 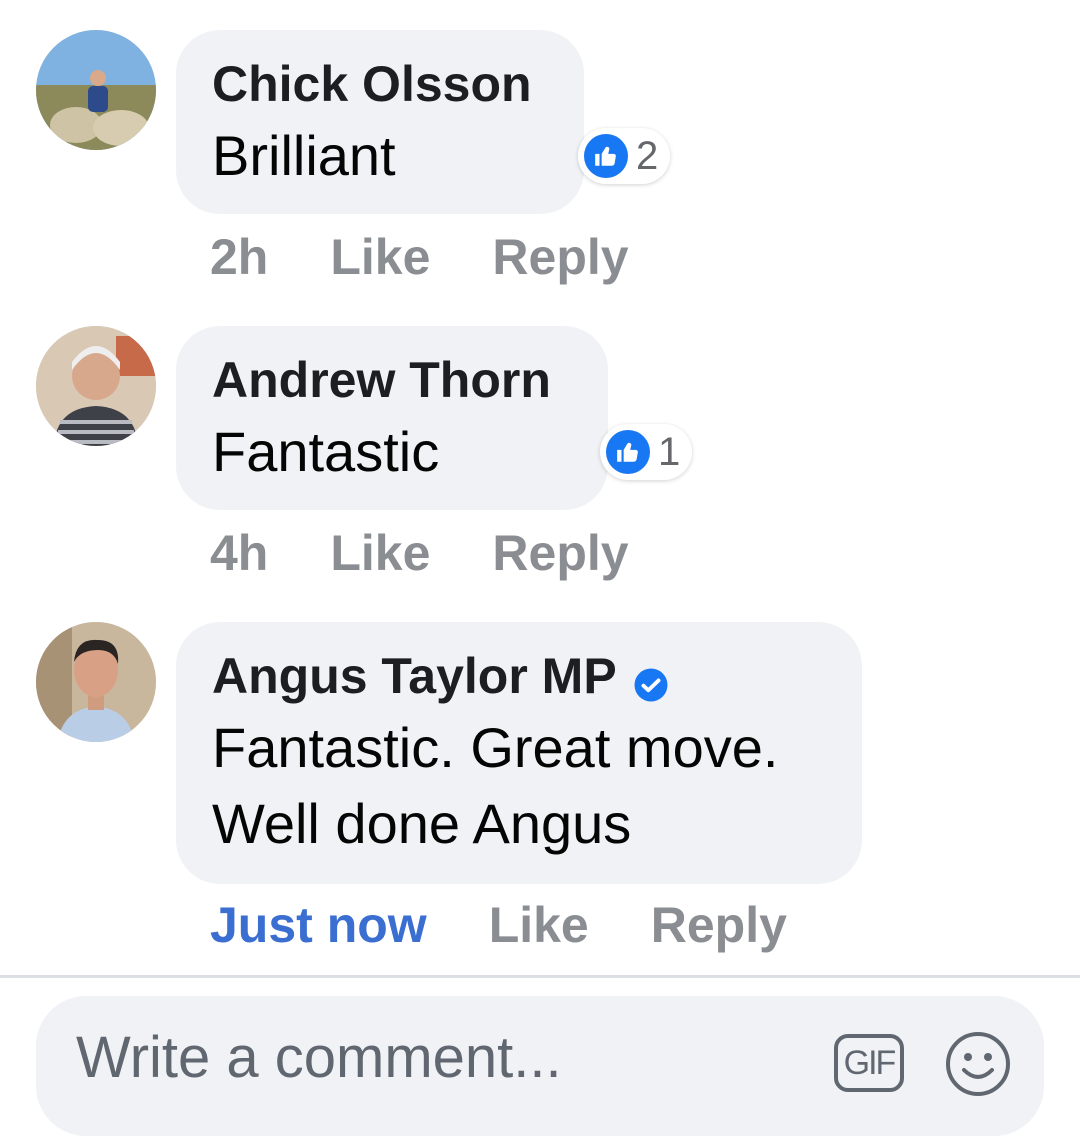 What do you see at coordinates (304, 155) in the screenshot?
I see `comment-text: Brilliant` at bounding box center [304, 155].